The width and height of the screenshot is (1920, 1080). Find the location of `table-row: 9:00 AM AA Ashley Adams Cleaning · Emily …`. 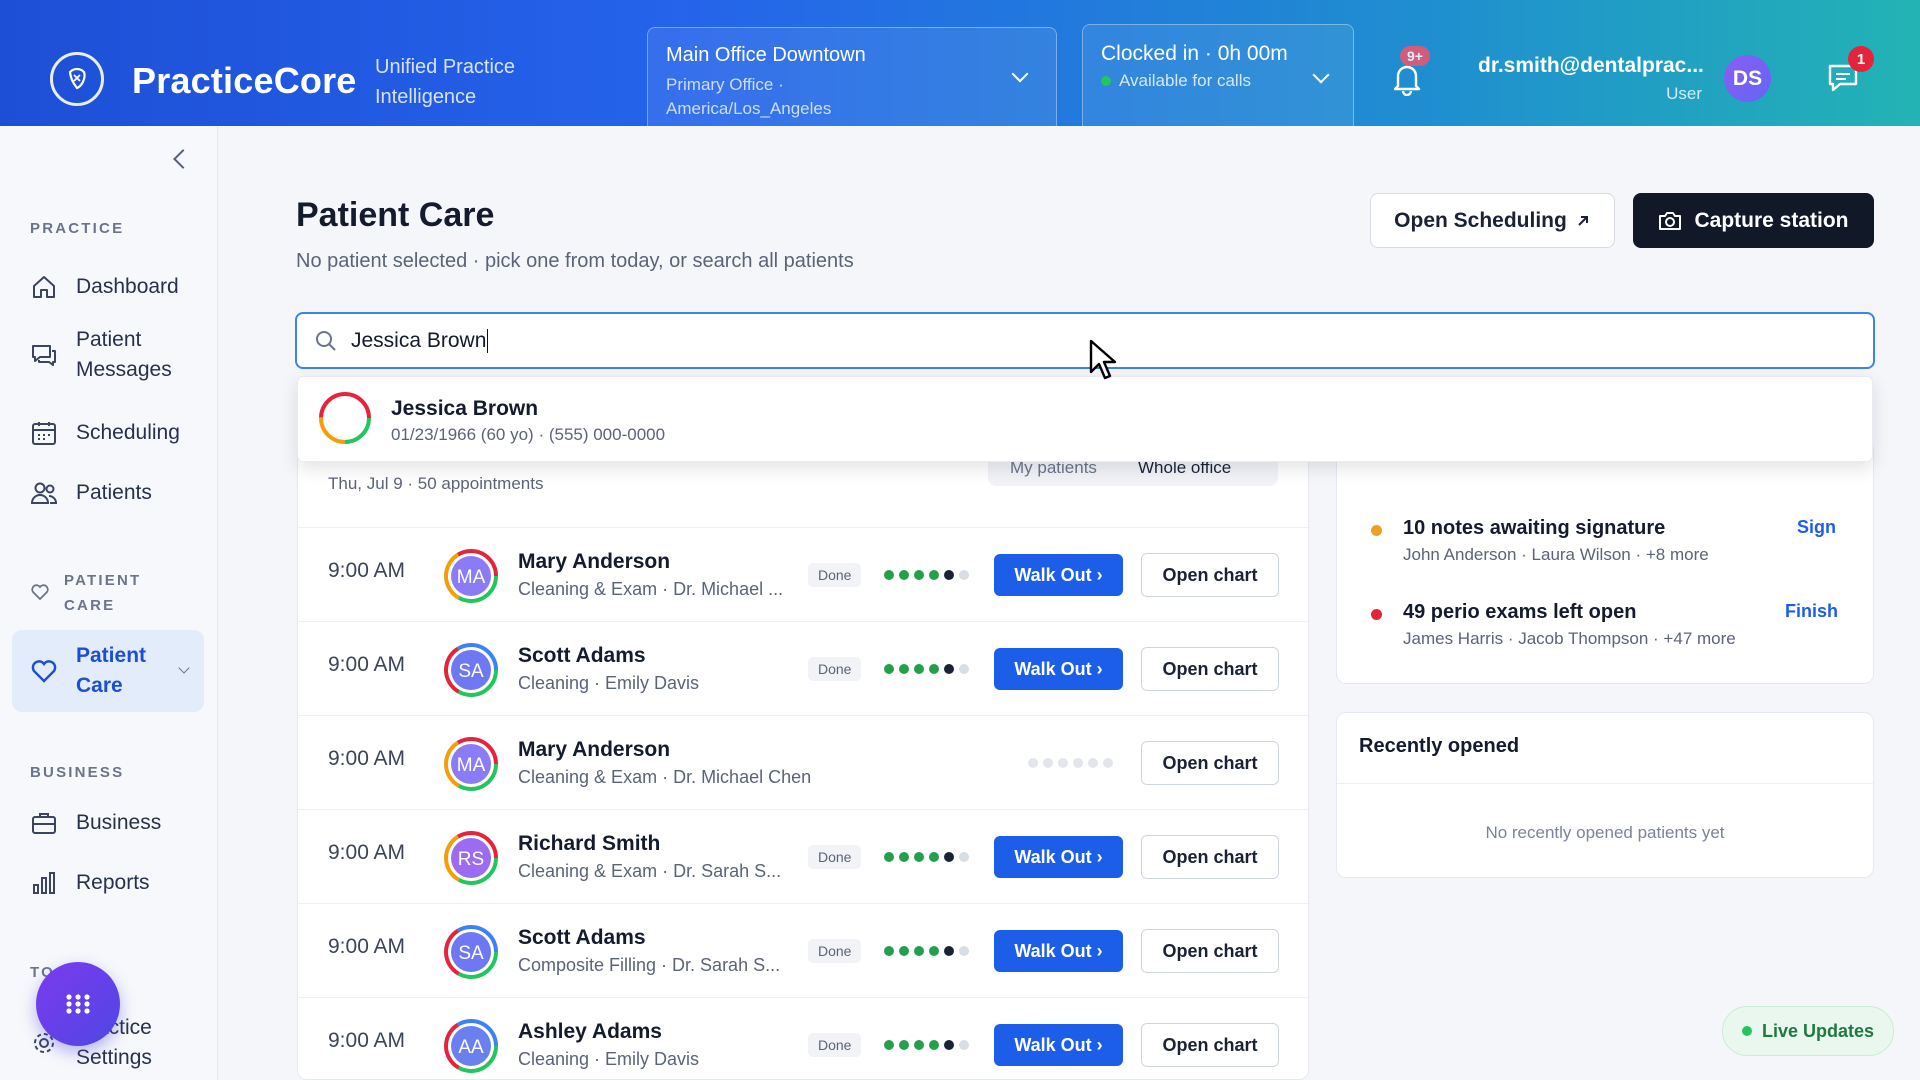

table-row: 9:00 AM AA Ashley Adams Cleaning · Emily … is located at coordinates (804, 1038).